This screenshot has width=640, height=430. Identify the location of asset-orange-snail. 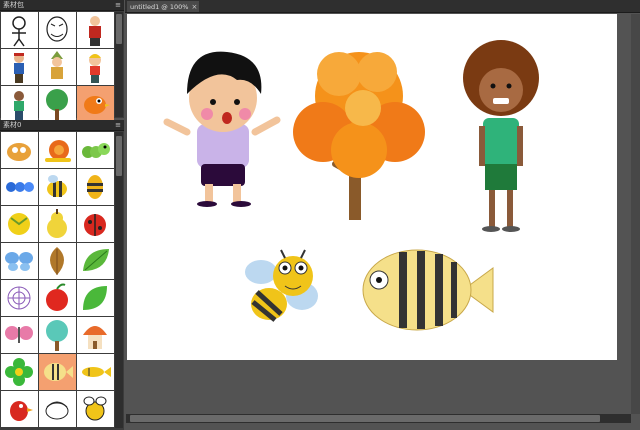
(57, 150).